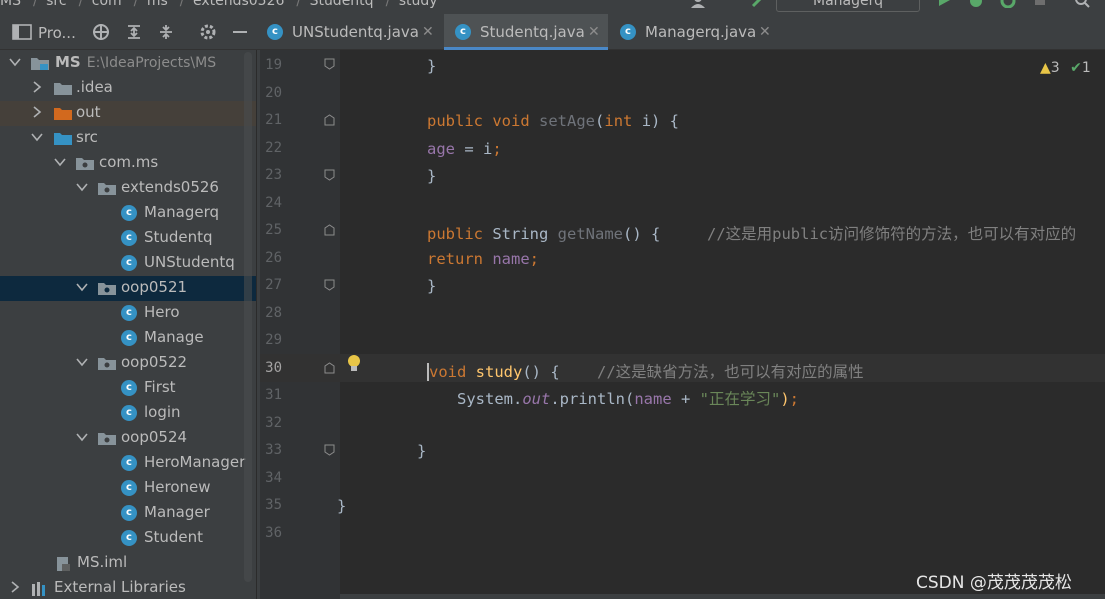 The width and height of the screenshot is (1105, 599). I want to click on code-line-19: }, so click(431, 66).